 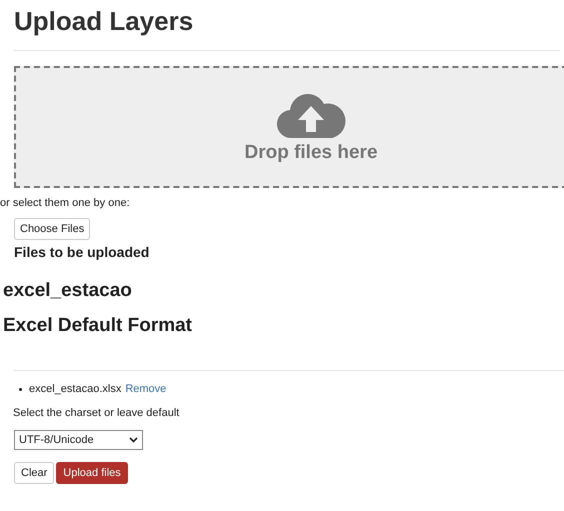 What do you see at coordinates (34, 473) in the screenshot?
I see `clear-button: Clear` at bounding box center [34, 473].